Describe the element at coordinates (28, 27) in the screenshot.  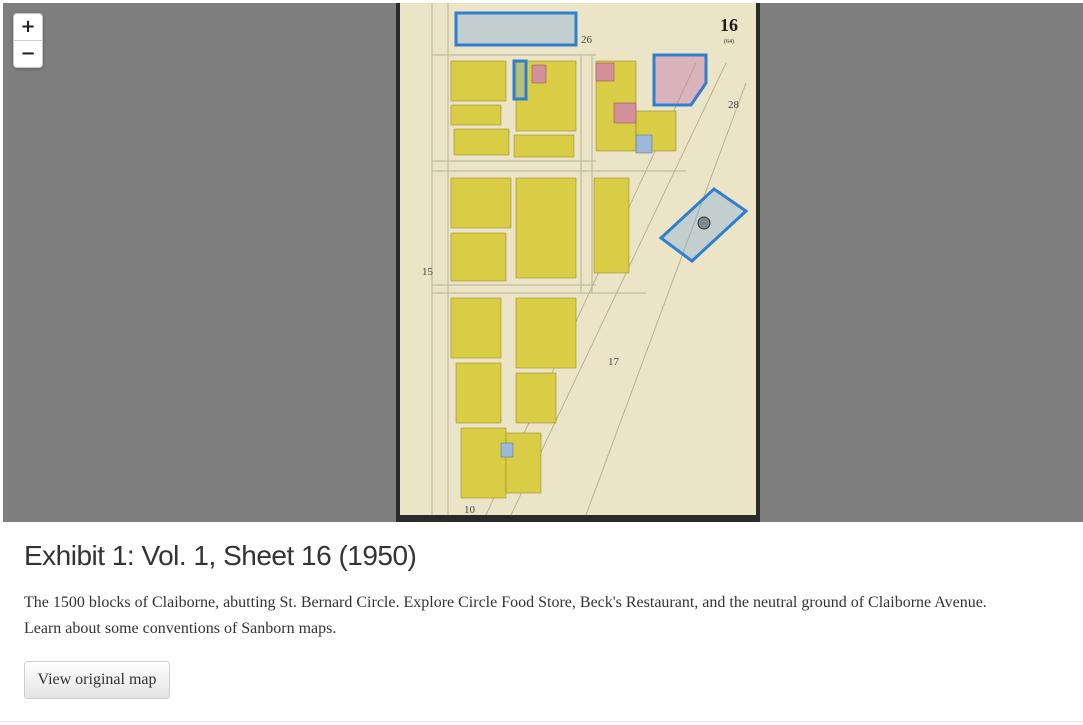
I see `zoom-in-button: +` at that location.